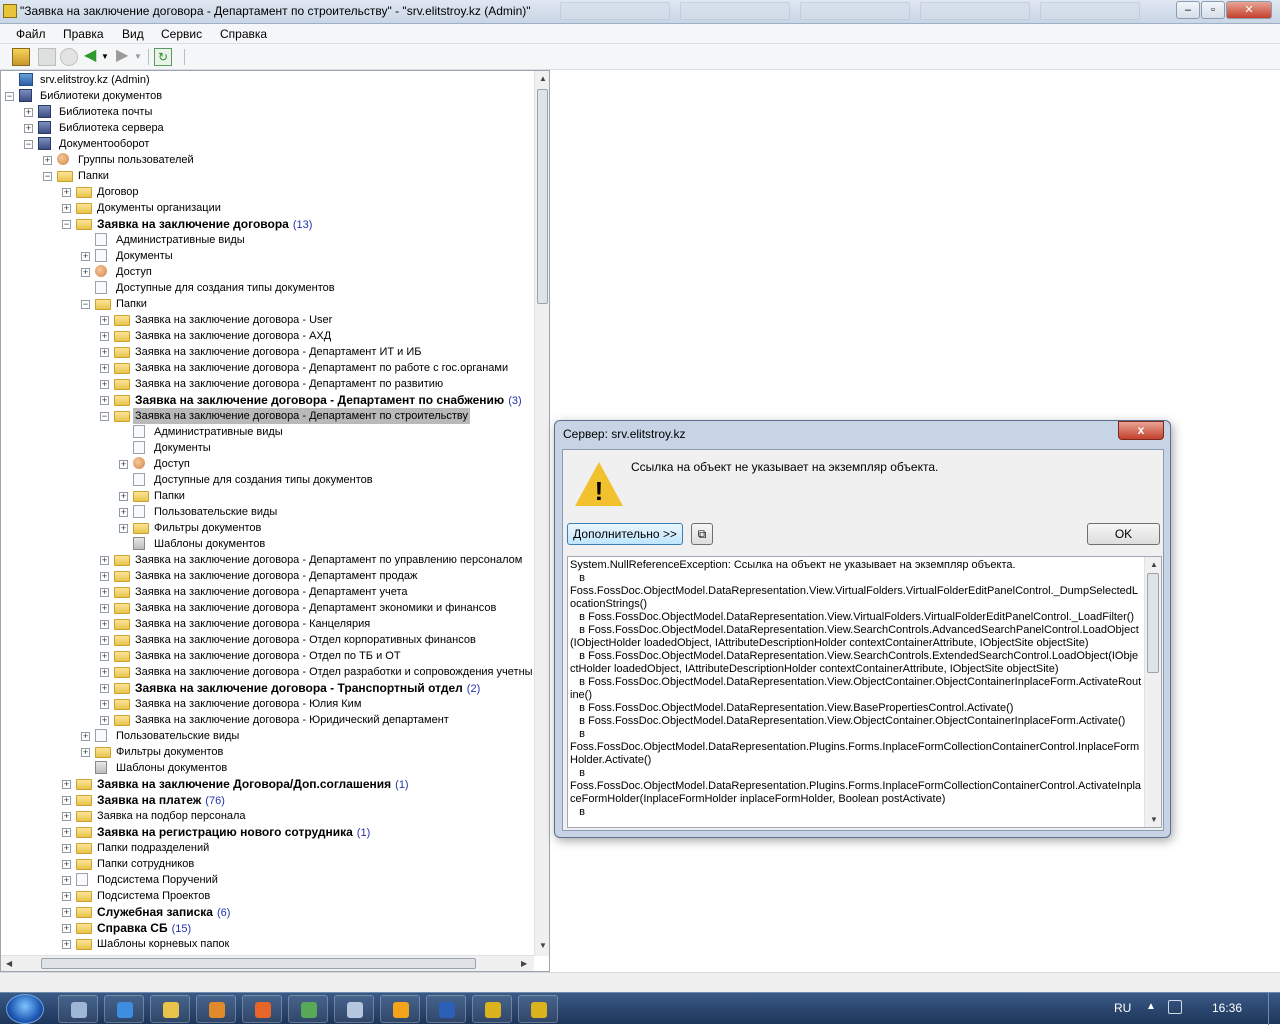  I want to click on language-indicator: RU, so click(1122, 1008).